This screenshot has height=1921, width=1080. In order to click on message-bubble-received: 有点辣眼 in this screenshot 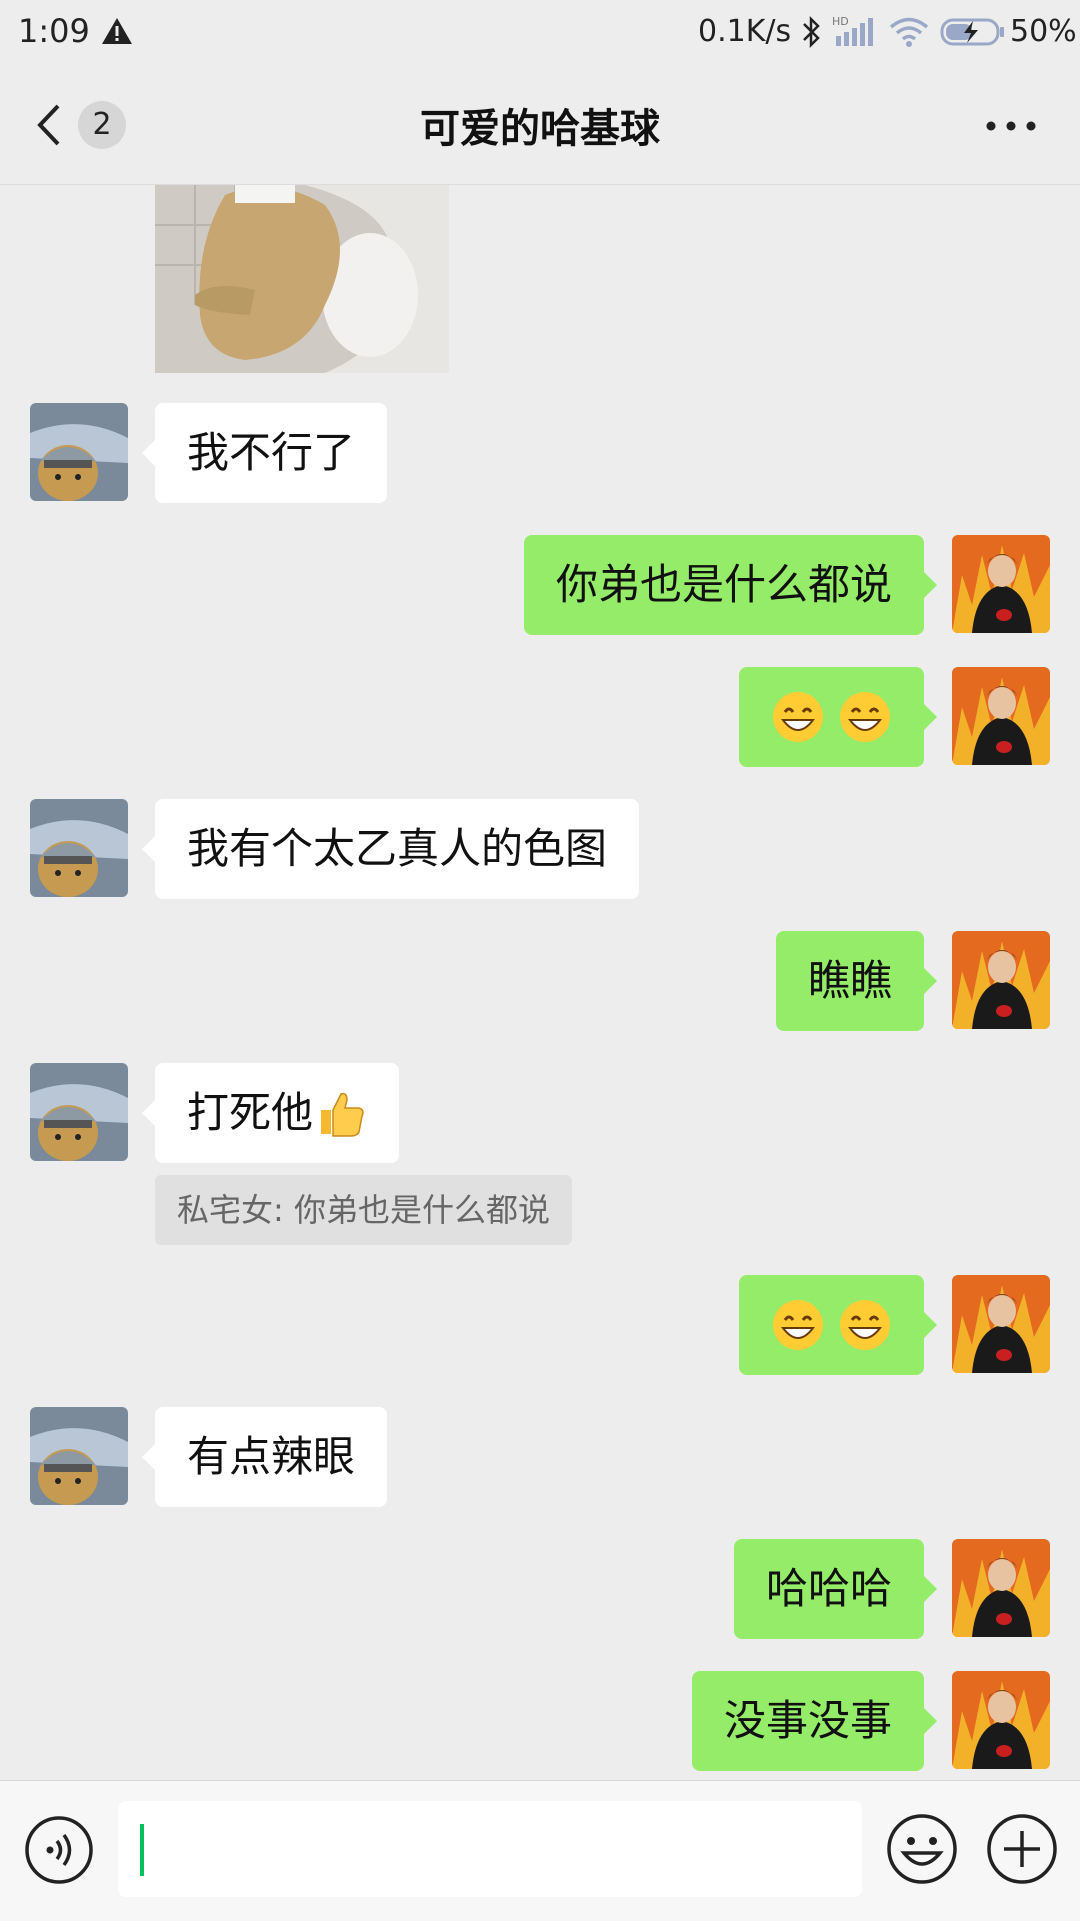, I will do `click(264, 1457)`.